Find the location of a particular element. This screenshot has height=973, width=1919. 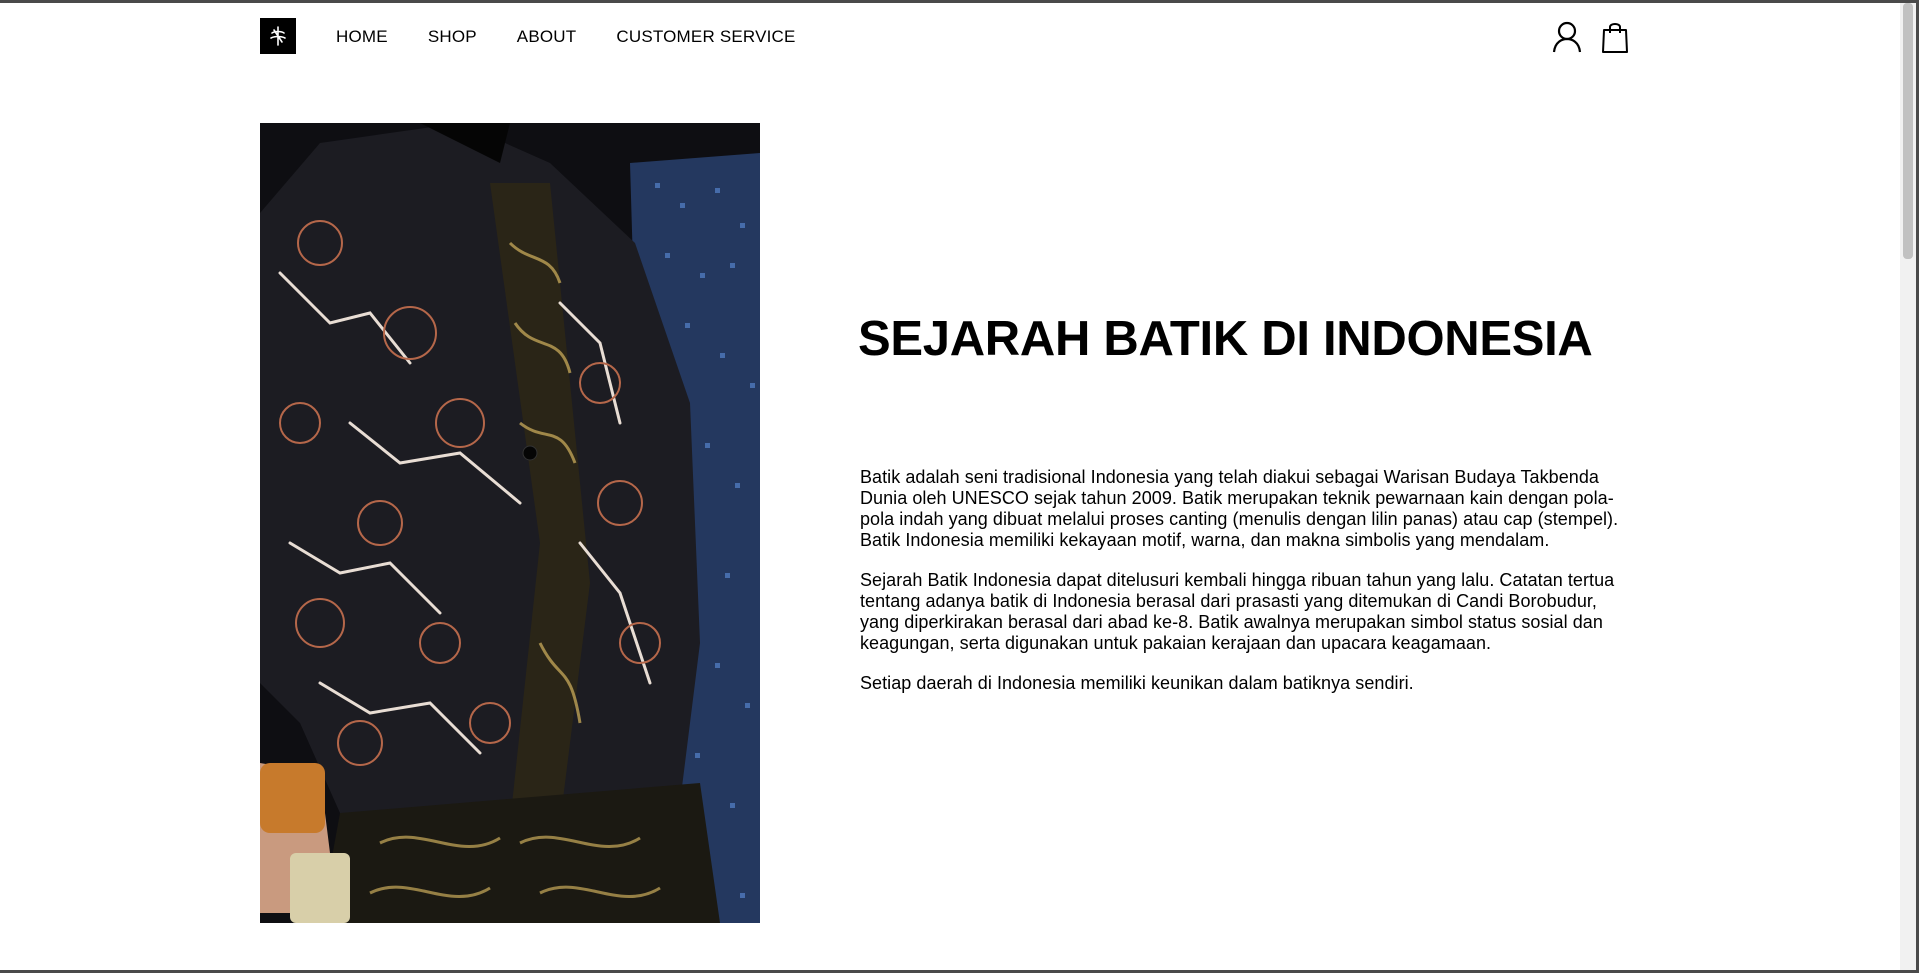

site-header: HOME SHOP ABOUT CUSTOMER SERVICE is located at coordinates (945, 38).